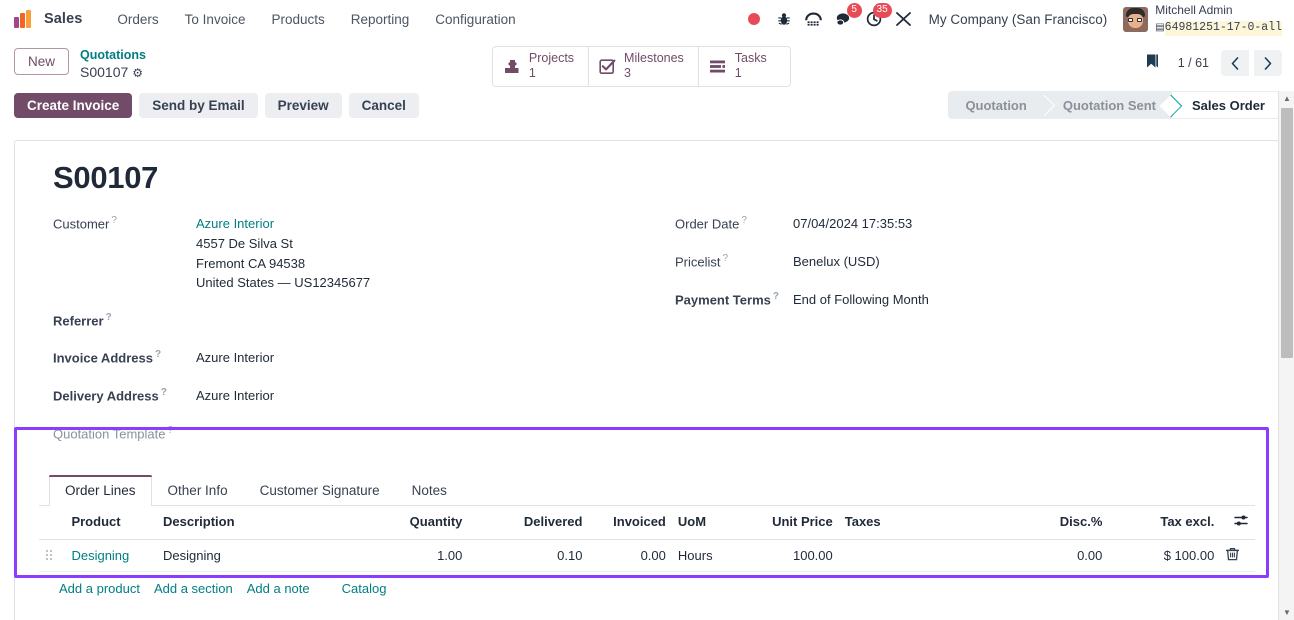  What do you see at coordinates (512, 66) in the screenshot?
I see `projects-icon` at bounding box center [512, 66].